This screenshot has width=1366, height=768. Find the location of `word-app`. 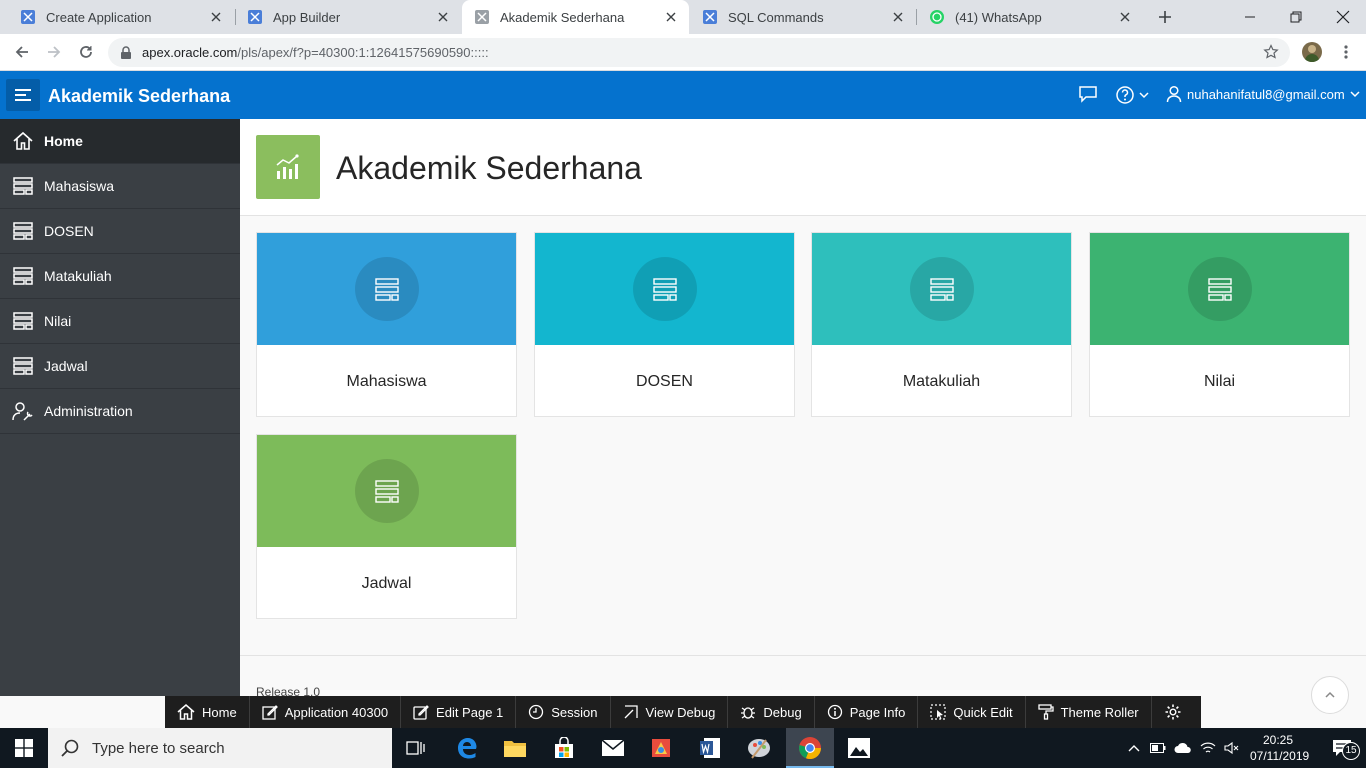

word-app is located at coordinates (710, 748).